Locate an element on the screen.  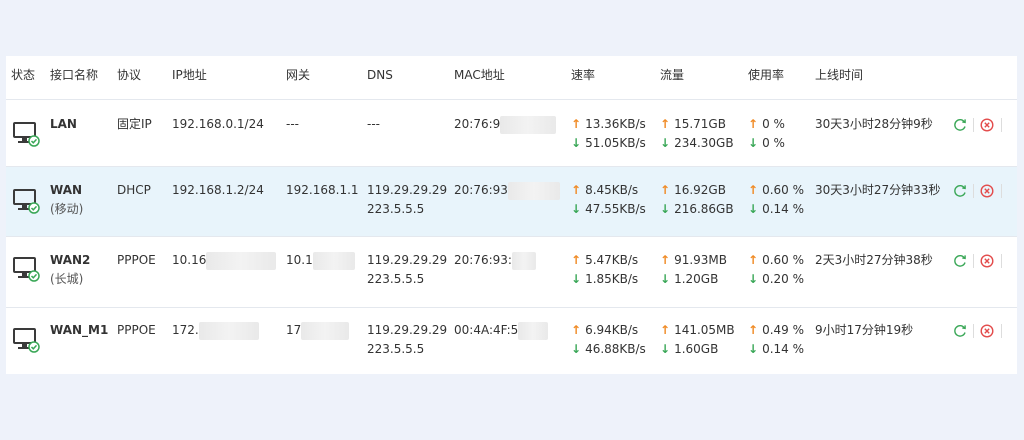
ip-address: 192.168.1.2/24 is located at coordinates (218, 190).